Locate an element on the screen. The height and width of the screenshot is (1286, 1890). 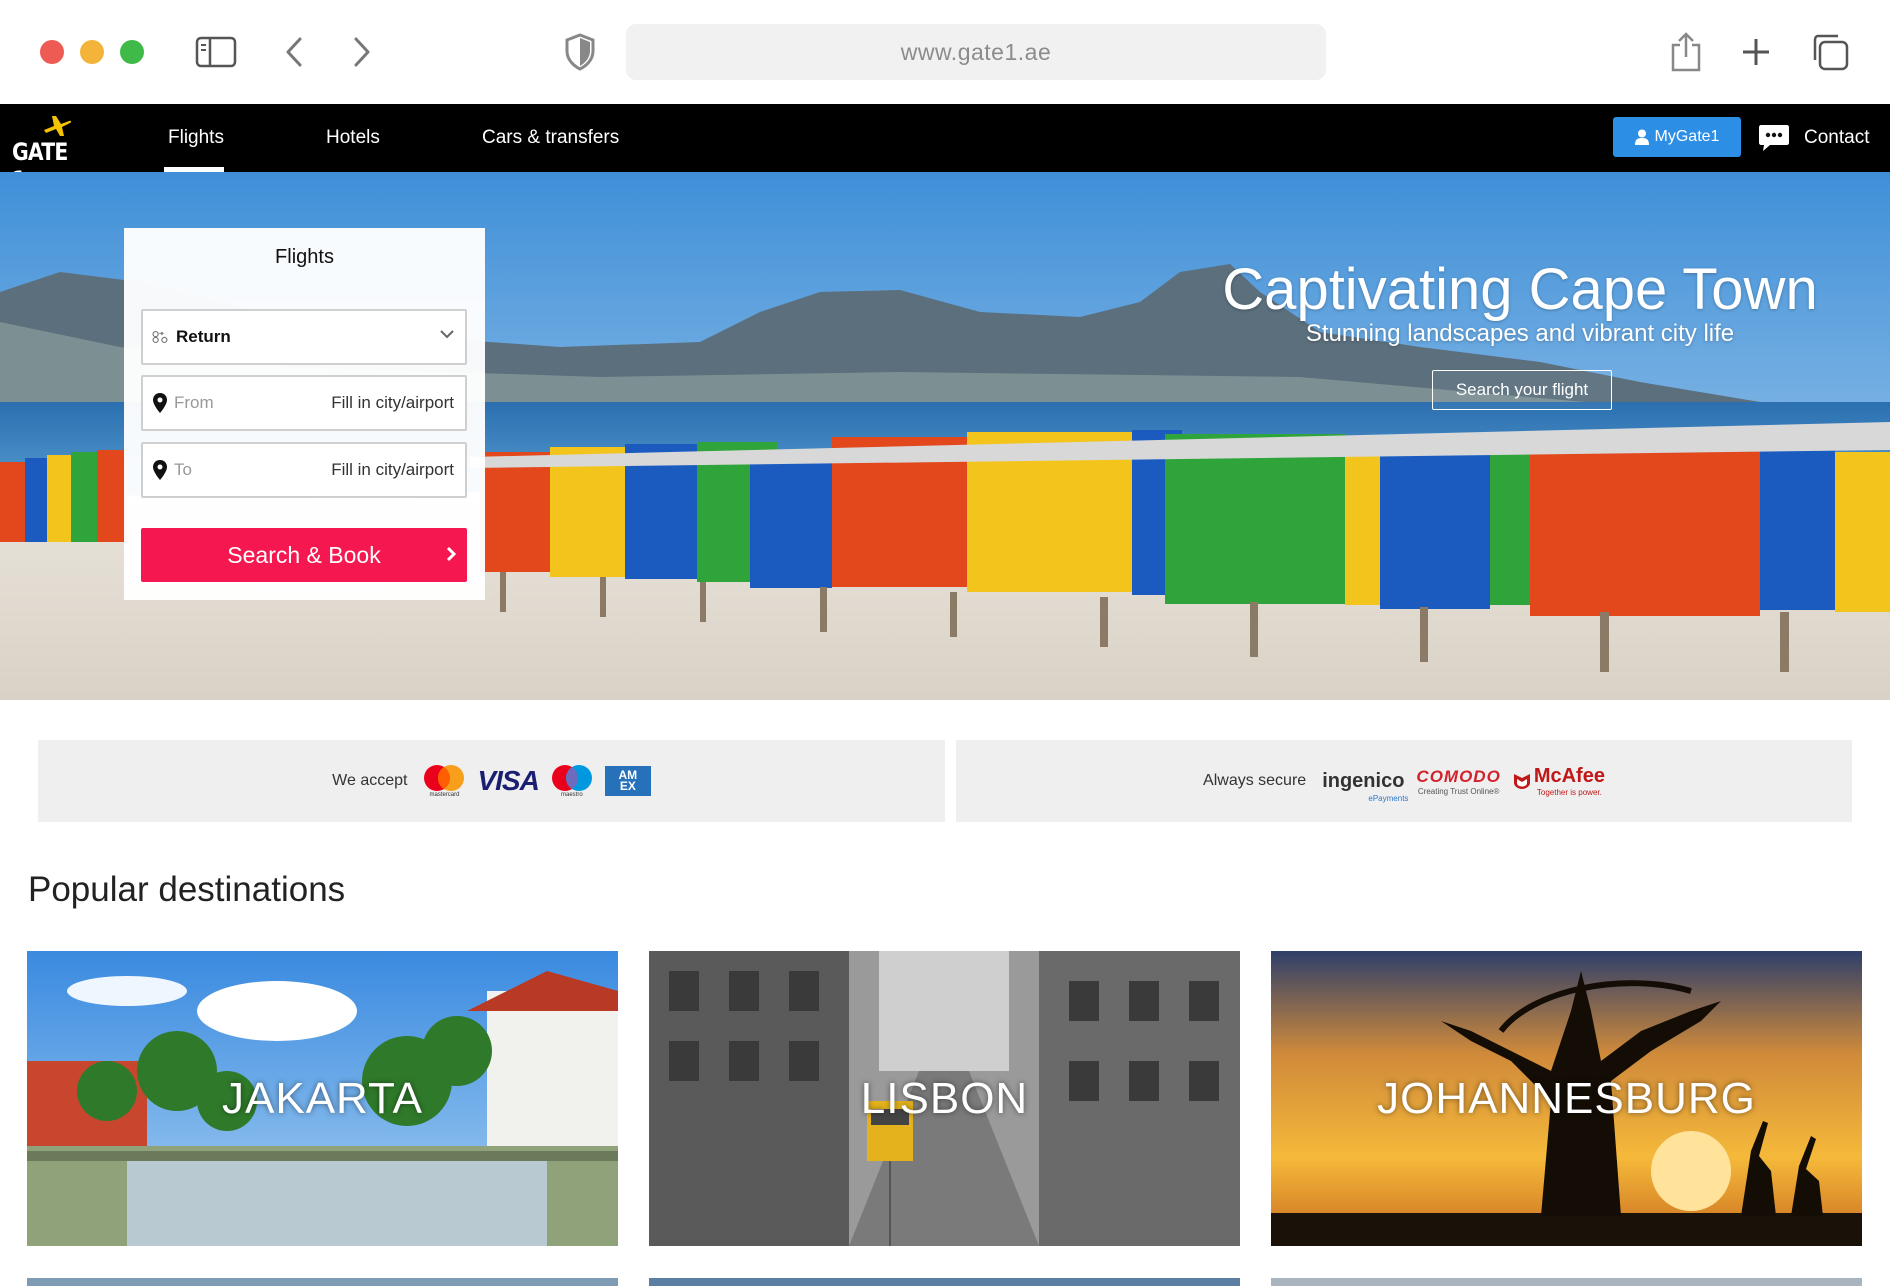
destination-name: JAKARTA is located at coordinates (322, 1098).